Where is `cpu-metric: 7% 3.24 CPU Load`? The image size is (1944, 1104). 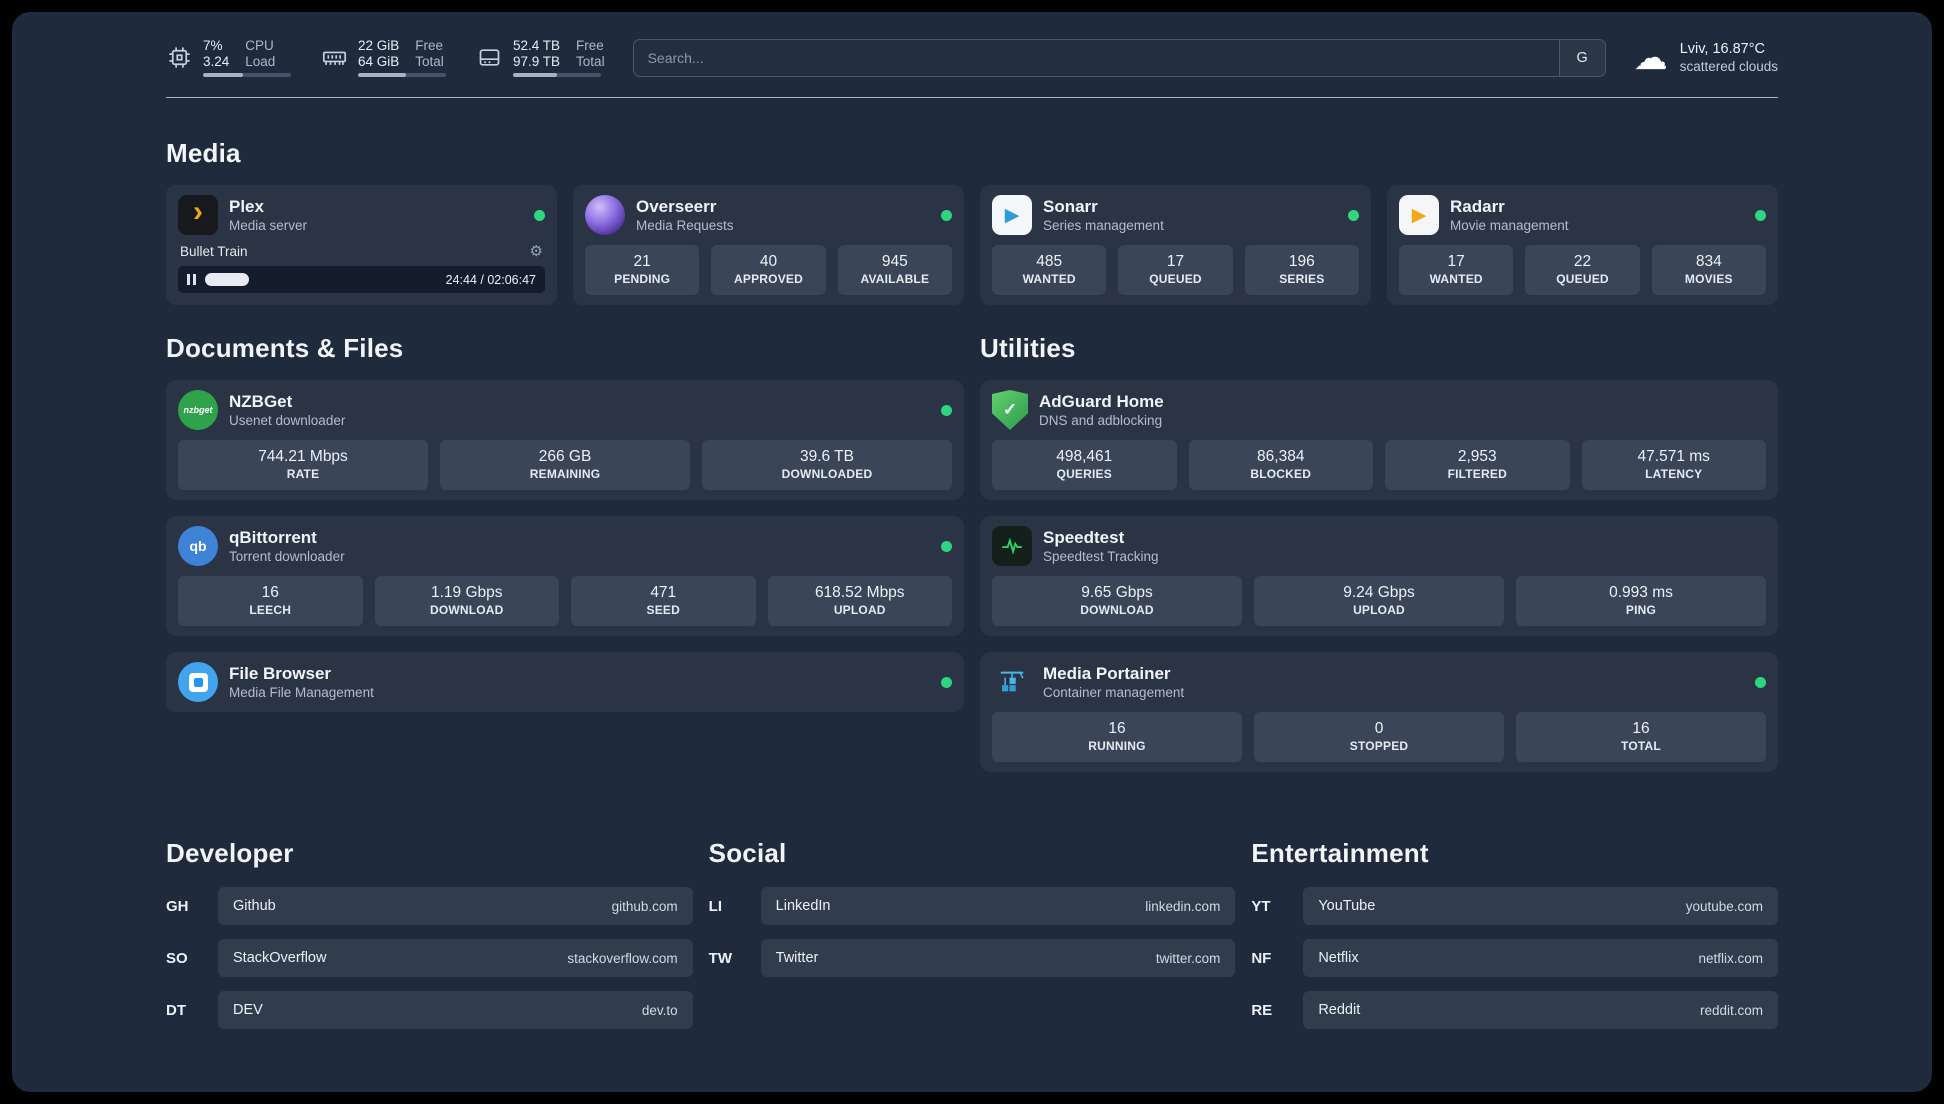
cpu-metric: 7% 3.24 CPU Load is located at coordinates (228, 57).